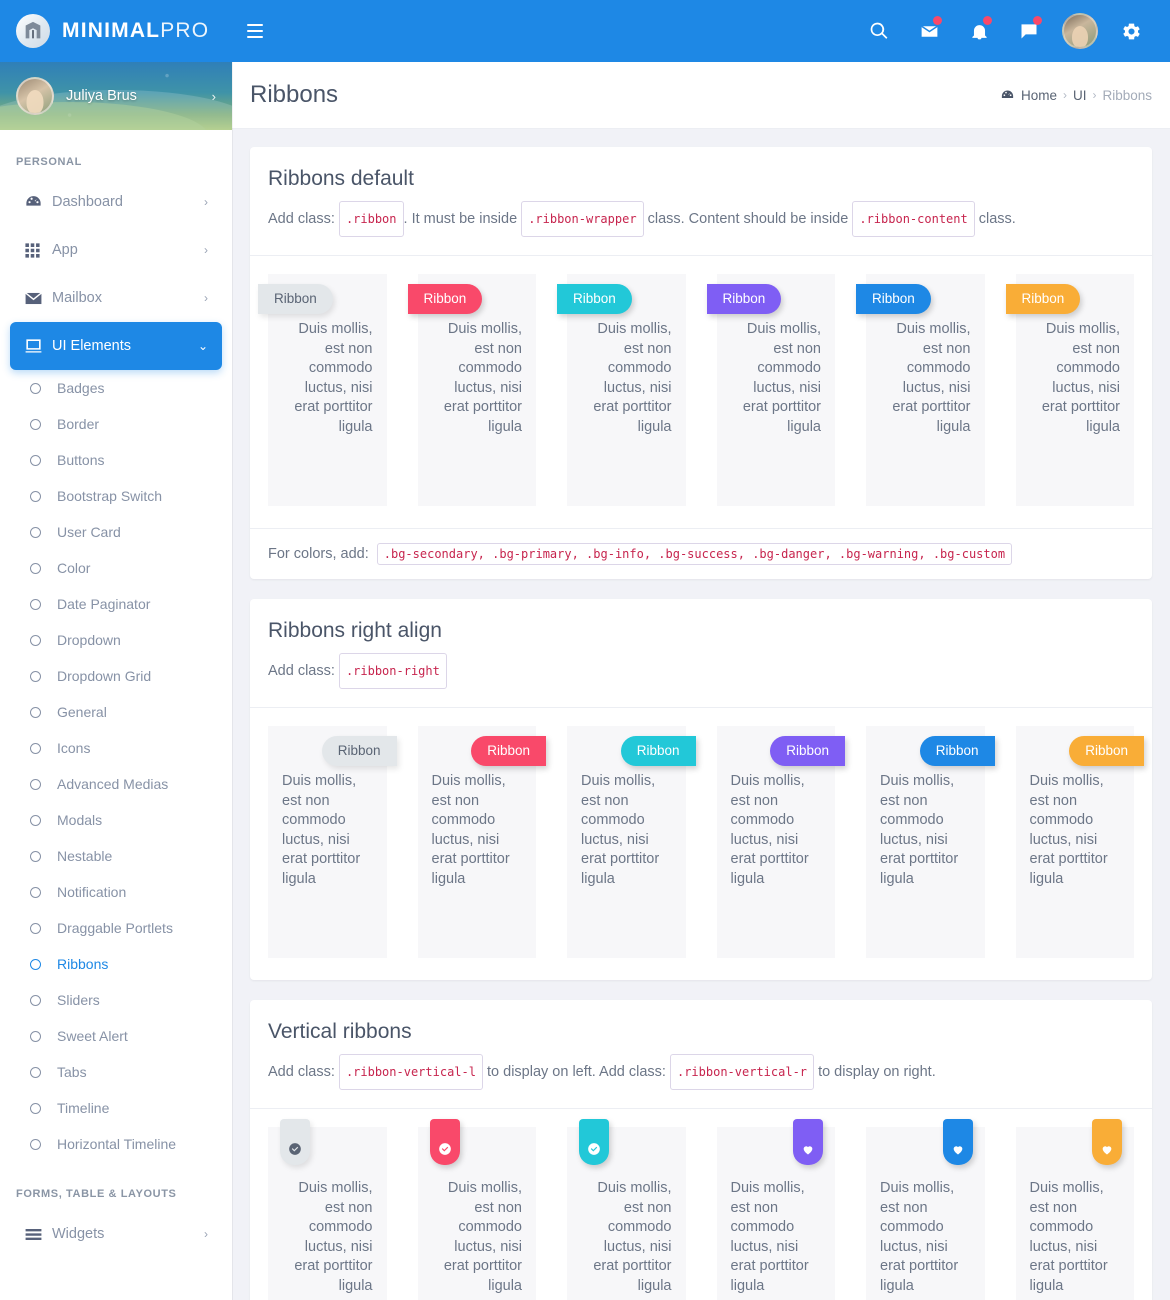 The width and height of the screenshot is (1170, 1300). I want to click on card-description: Add class: .ribbon-right, so click(701, 671).